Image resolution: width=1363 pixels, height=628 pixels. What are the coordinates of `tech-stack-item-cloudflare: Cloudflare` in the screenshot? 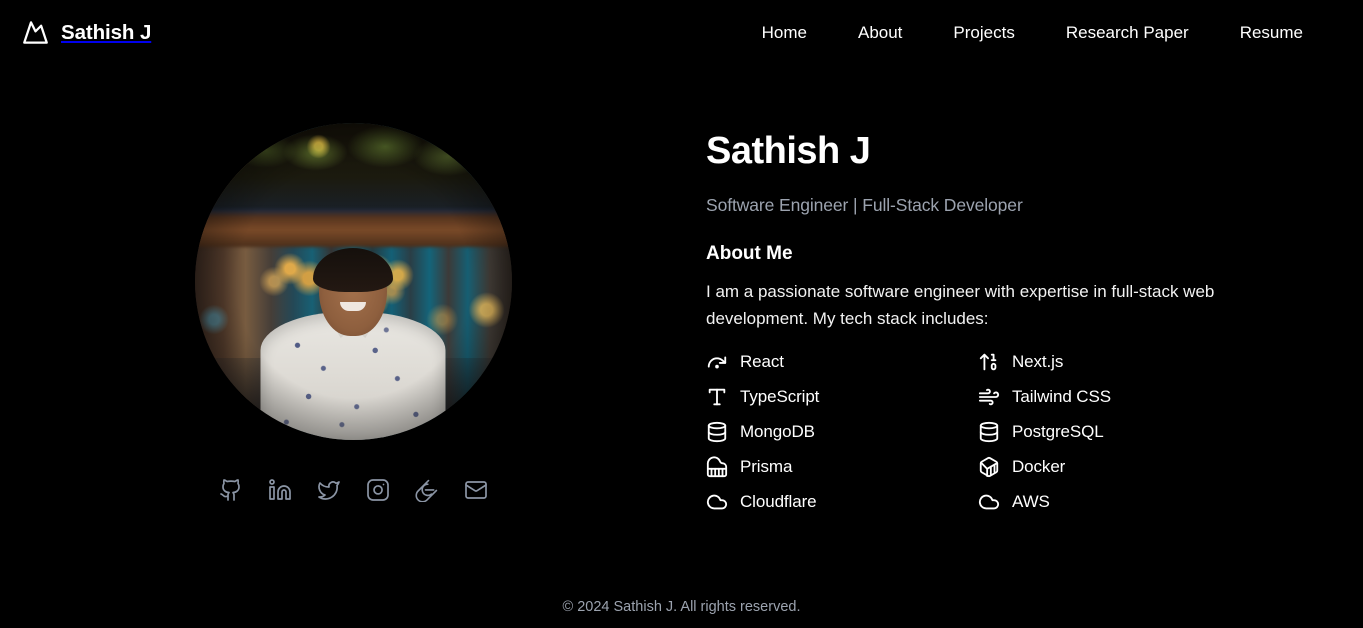 It's located at (842, 502).